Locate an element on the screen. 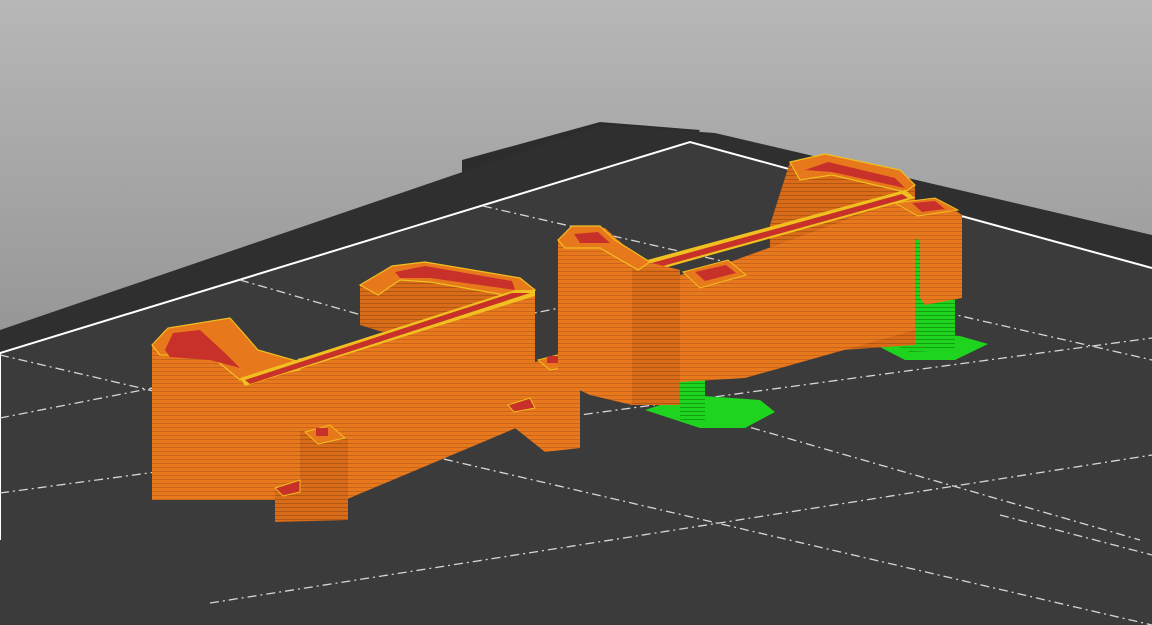  part-left-hook-top-infill is located at coordinates (322, 432).